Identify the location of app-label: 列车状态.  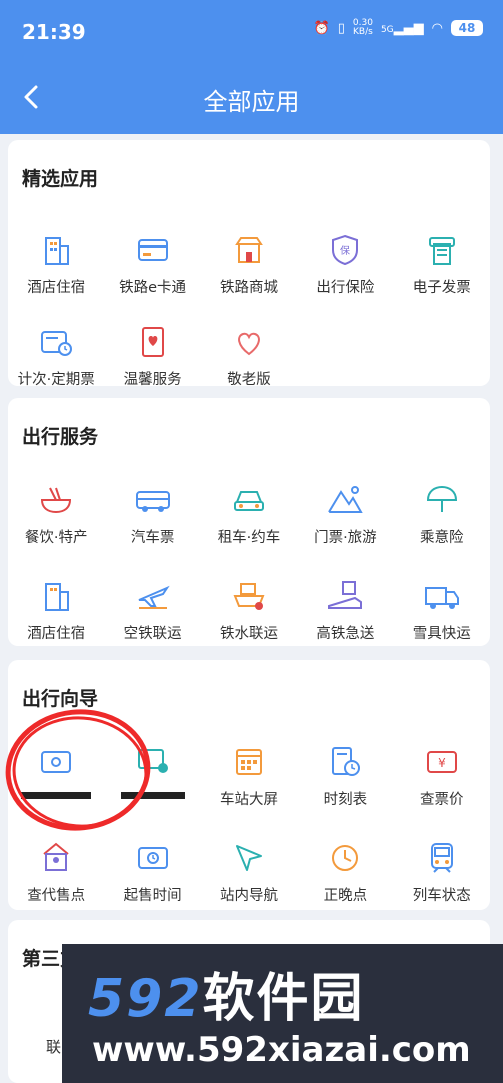
(441, 896).